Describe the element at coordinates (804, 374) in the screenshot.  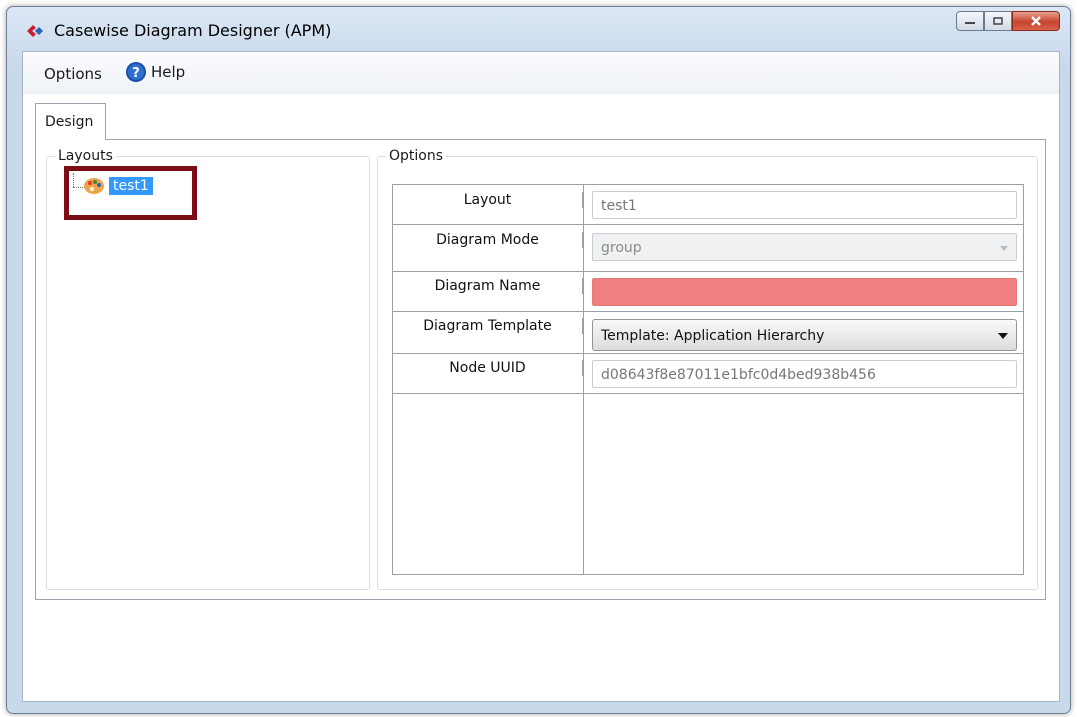
I see `node-uuid-field: d08643f8e87011e1bfc0d4bed938b456` at that location.